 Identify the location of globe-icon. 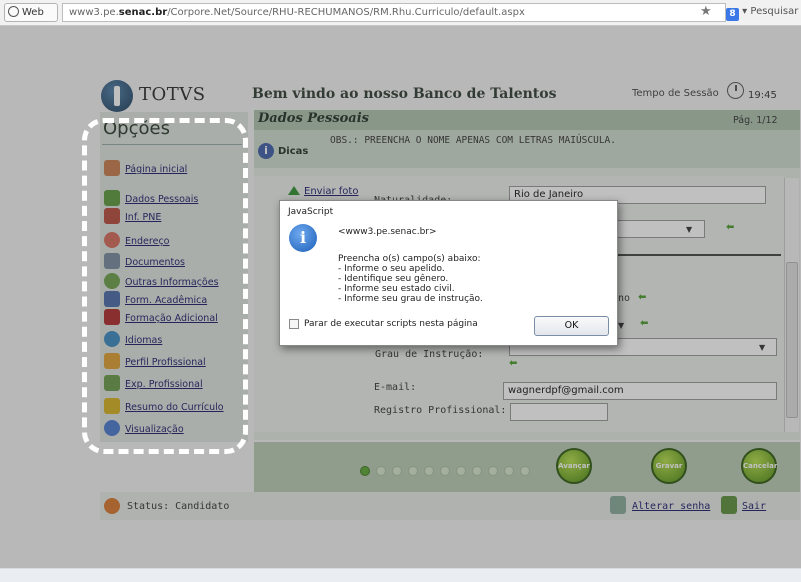
(13, 11).